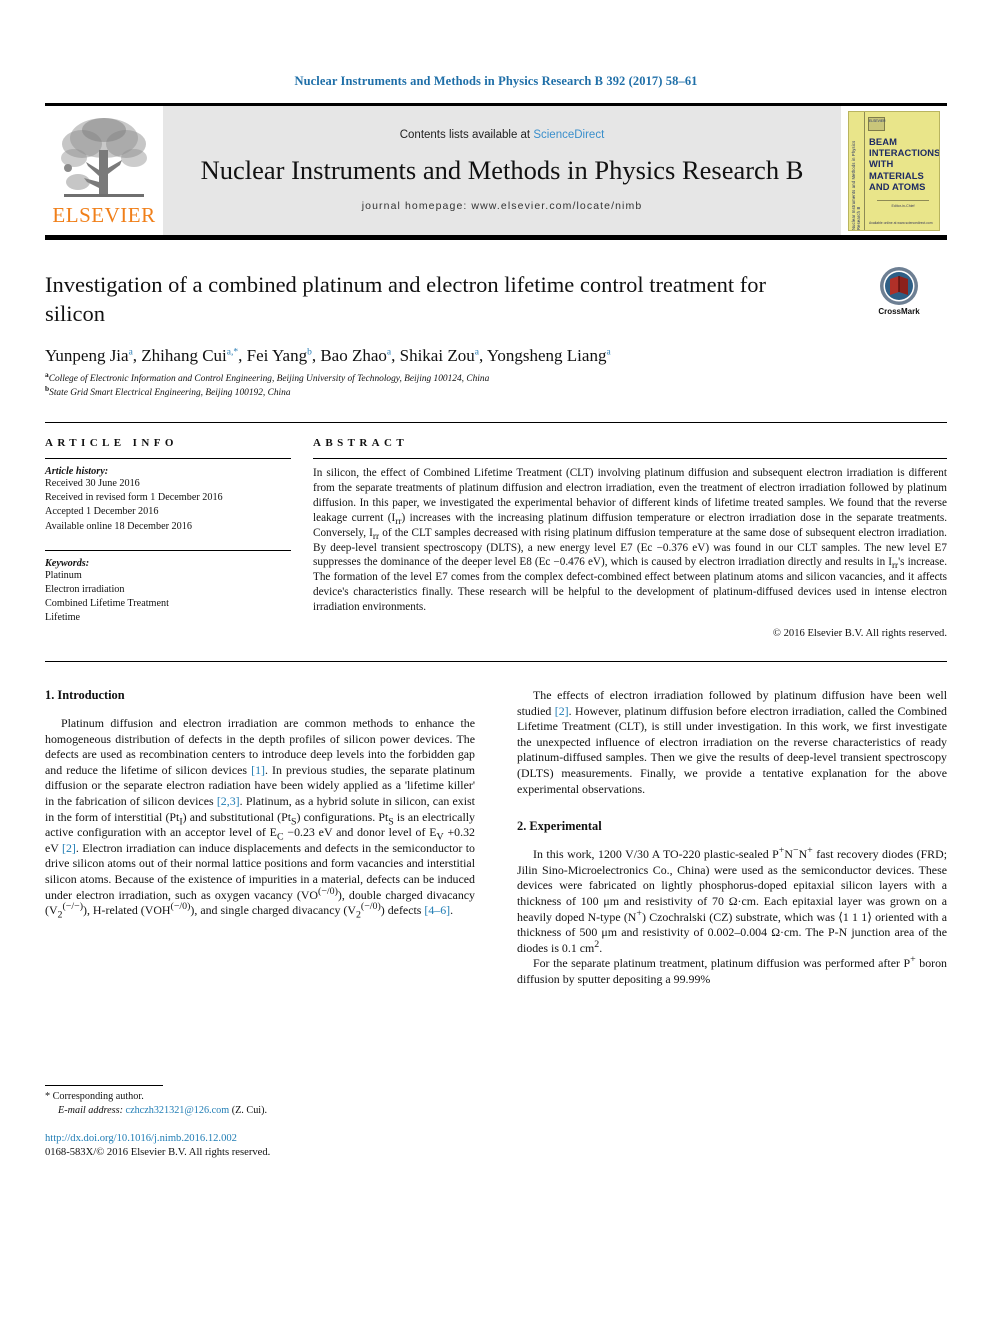 The height and width of the screenshot is (1323, 992). Describe the element at coordinates (903, 203) in the screenshot. I see `cover-mid-text: Editor-in-Chief` at that location.